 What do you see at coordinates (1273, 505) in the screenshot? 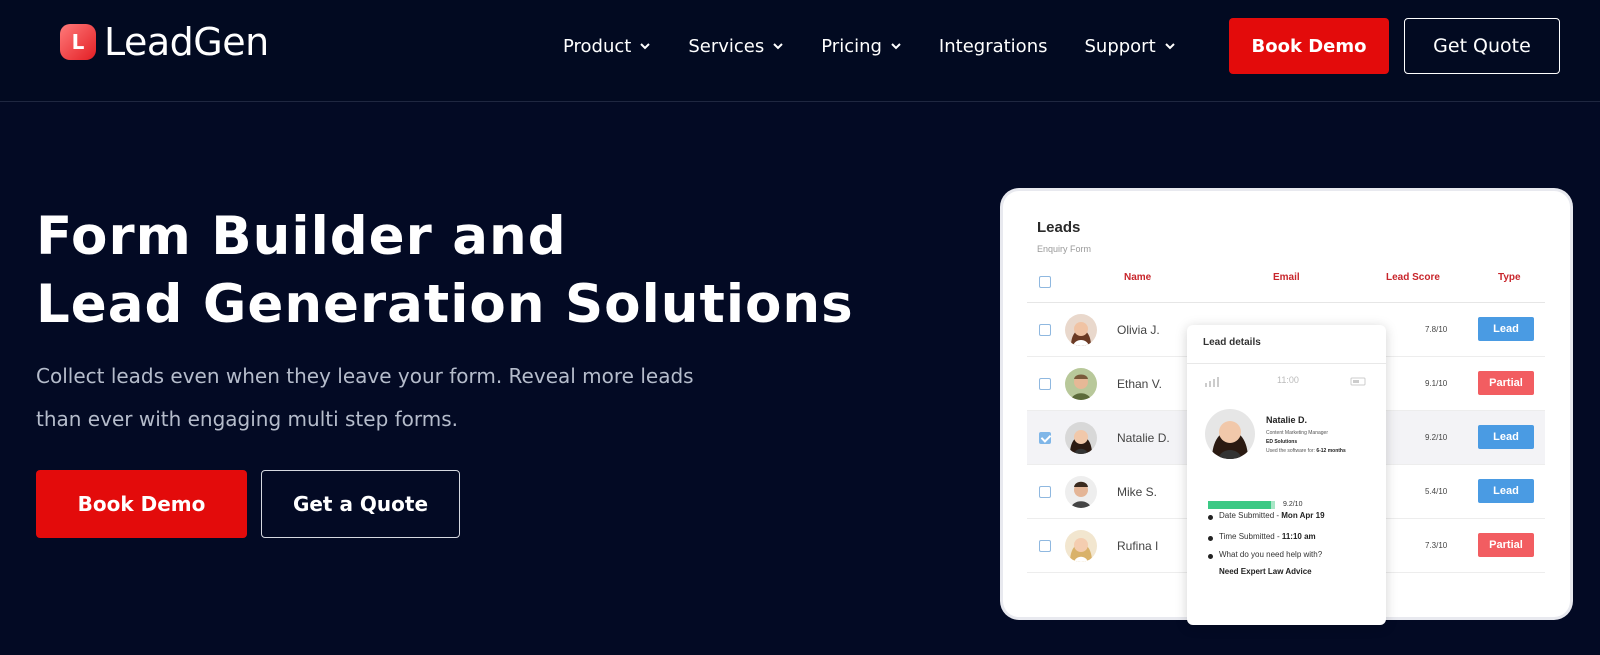
I see `score-progress-track` at bounding box center [1273, 505].